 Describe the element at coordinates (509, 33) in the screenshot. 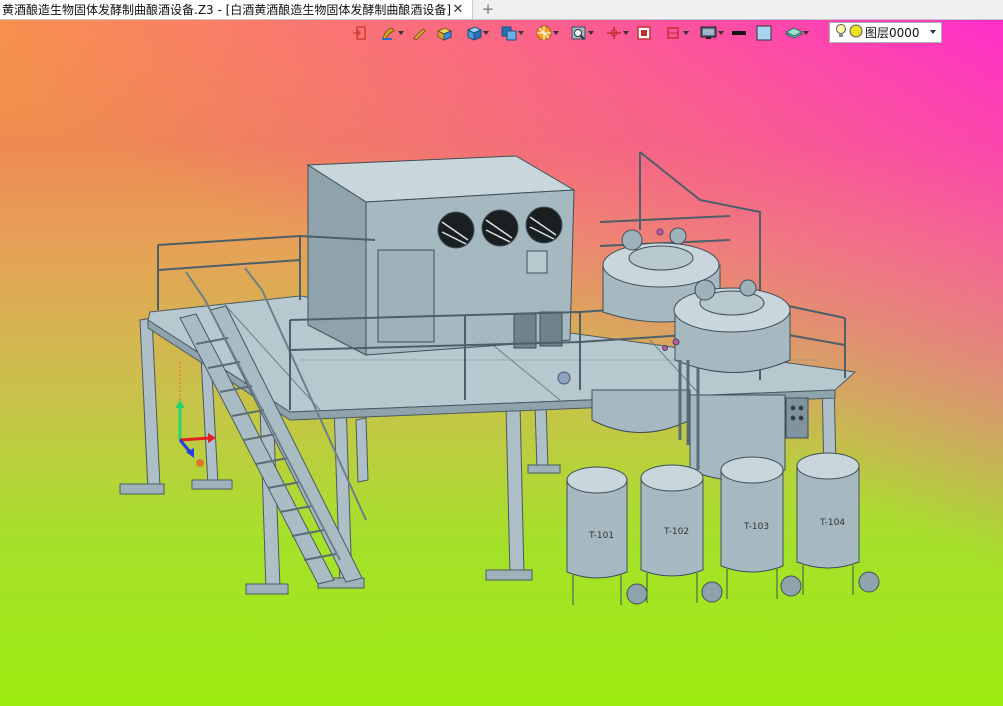

I see `view-cube-icon` at that location.